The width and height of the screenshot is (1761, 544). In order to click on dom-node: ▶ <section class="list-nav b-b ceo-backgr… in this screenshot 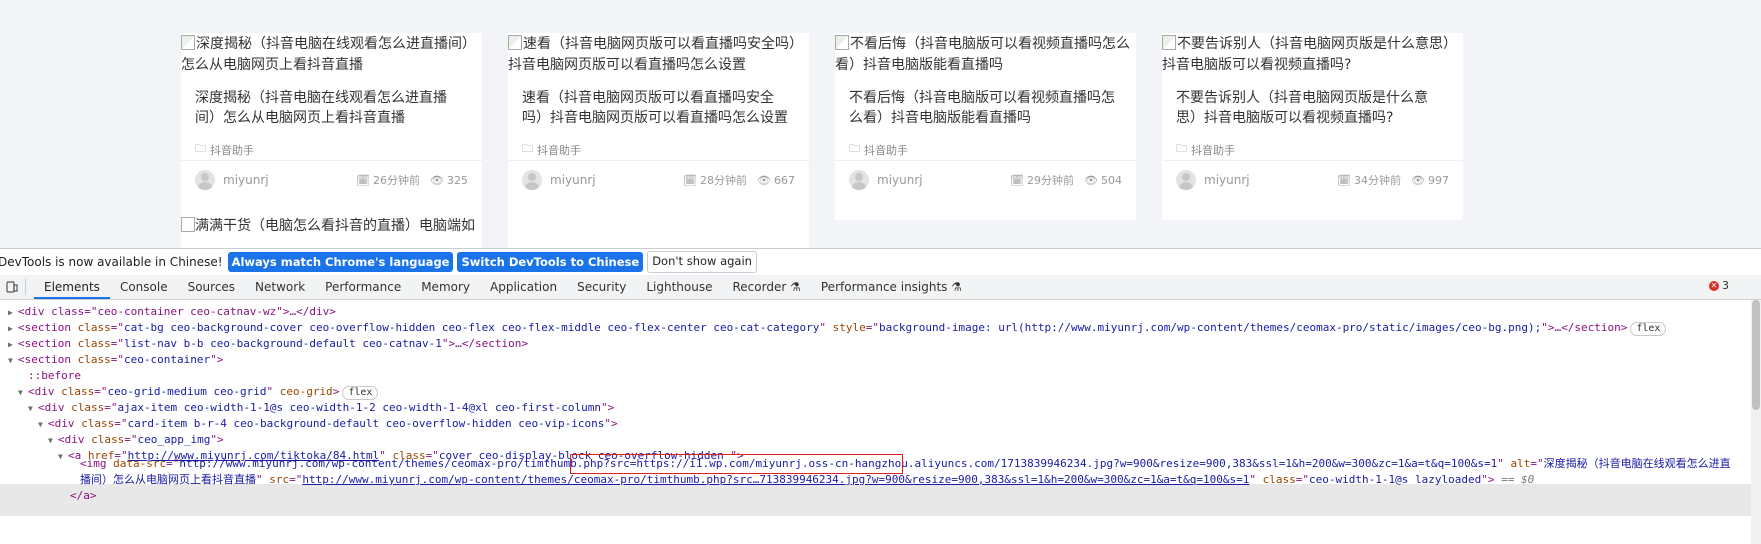, I will do `click(268, 344)`.